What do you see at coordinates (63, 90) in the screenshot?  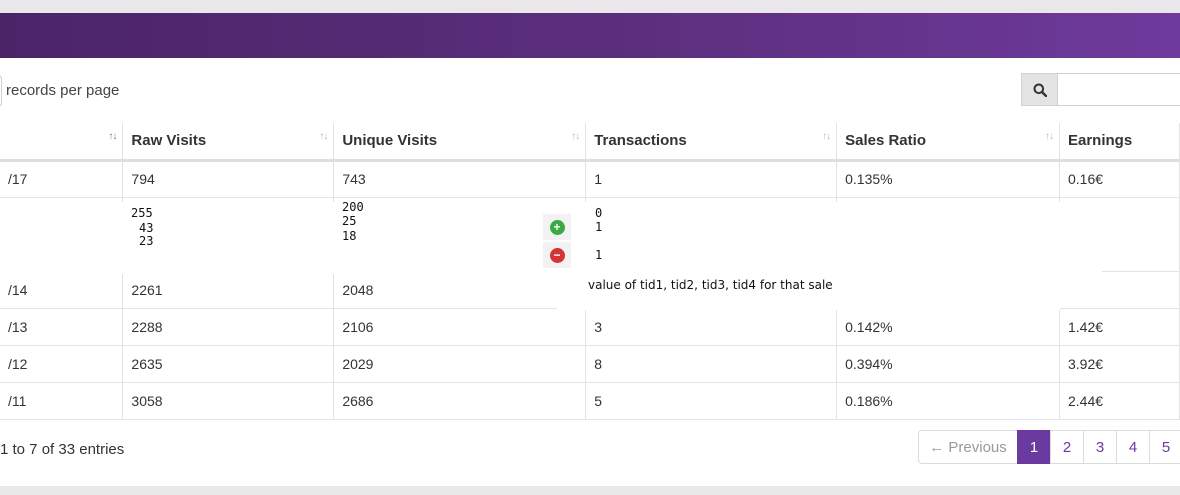 I see `records-per-page-label: records per page` at bounding box center [63, 90].